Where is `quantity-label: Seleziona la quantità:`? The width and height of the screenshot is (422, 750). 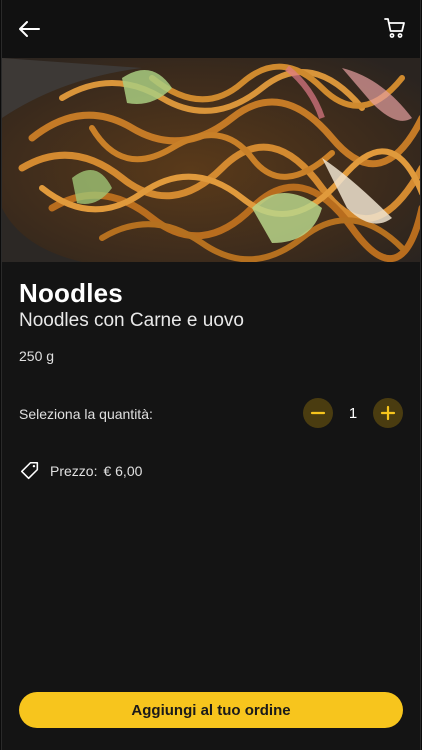 quantity-label: Seleziona la quantità: is located at coordinates (86, 414).